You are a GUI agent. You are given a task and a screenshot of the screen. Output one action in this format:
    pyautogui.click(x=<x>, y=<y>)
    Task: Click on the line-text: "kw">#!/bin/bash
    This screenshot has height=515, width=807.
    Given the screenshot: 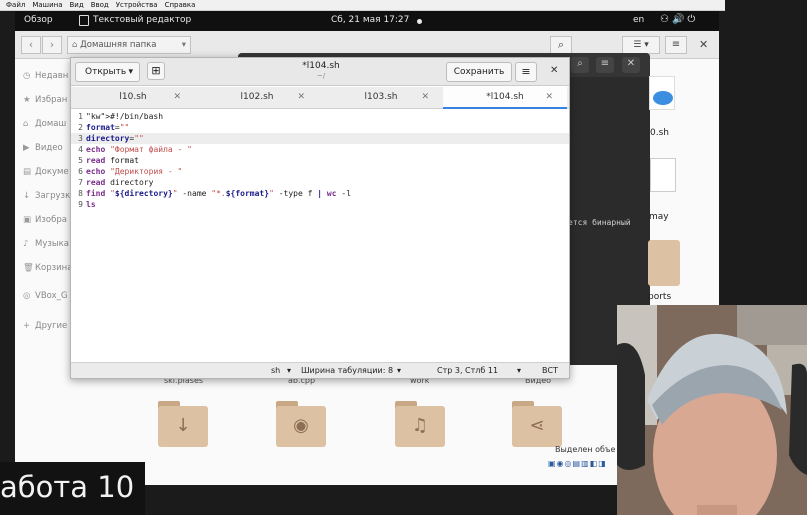 What is the action you would take?
    pyautogui.click(x=125, y=116)
    